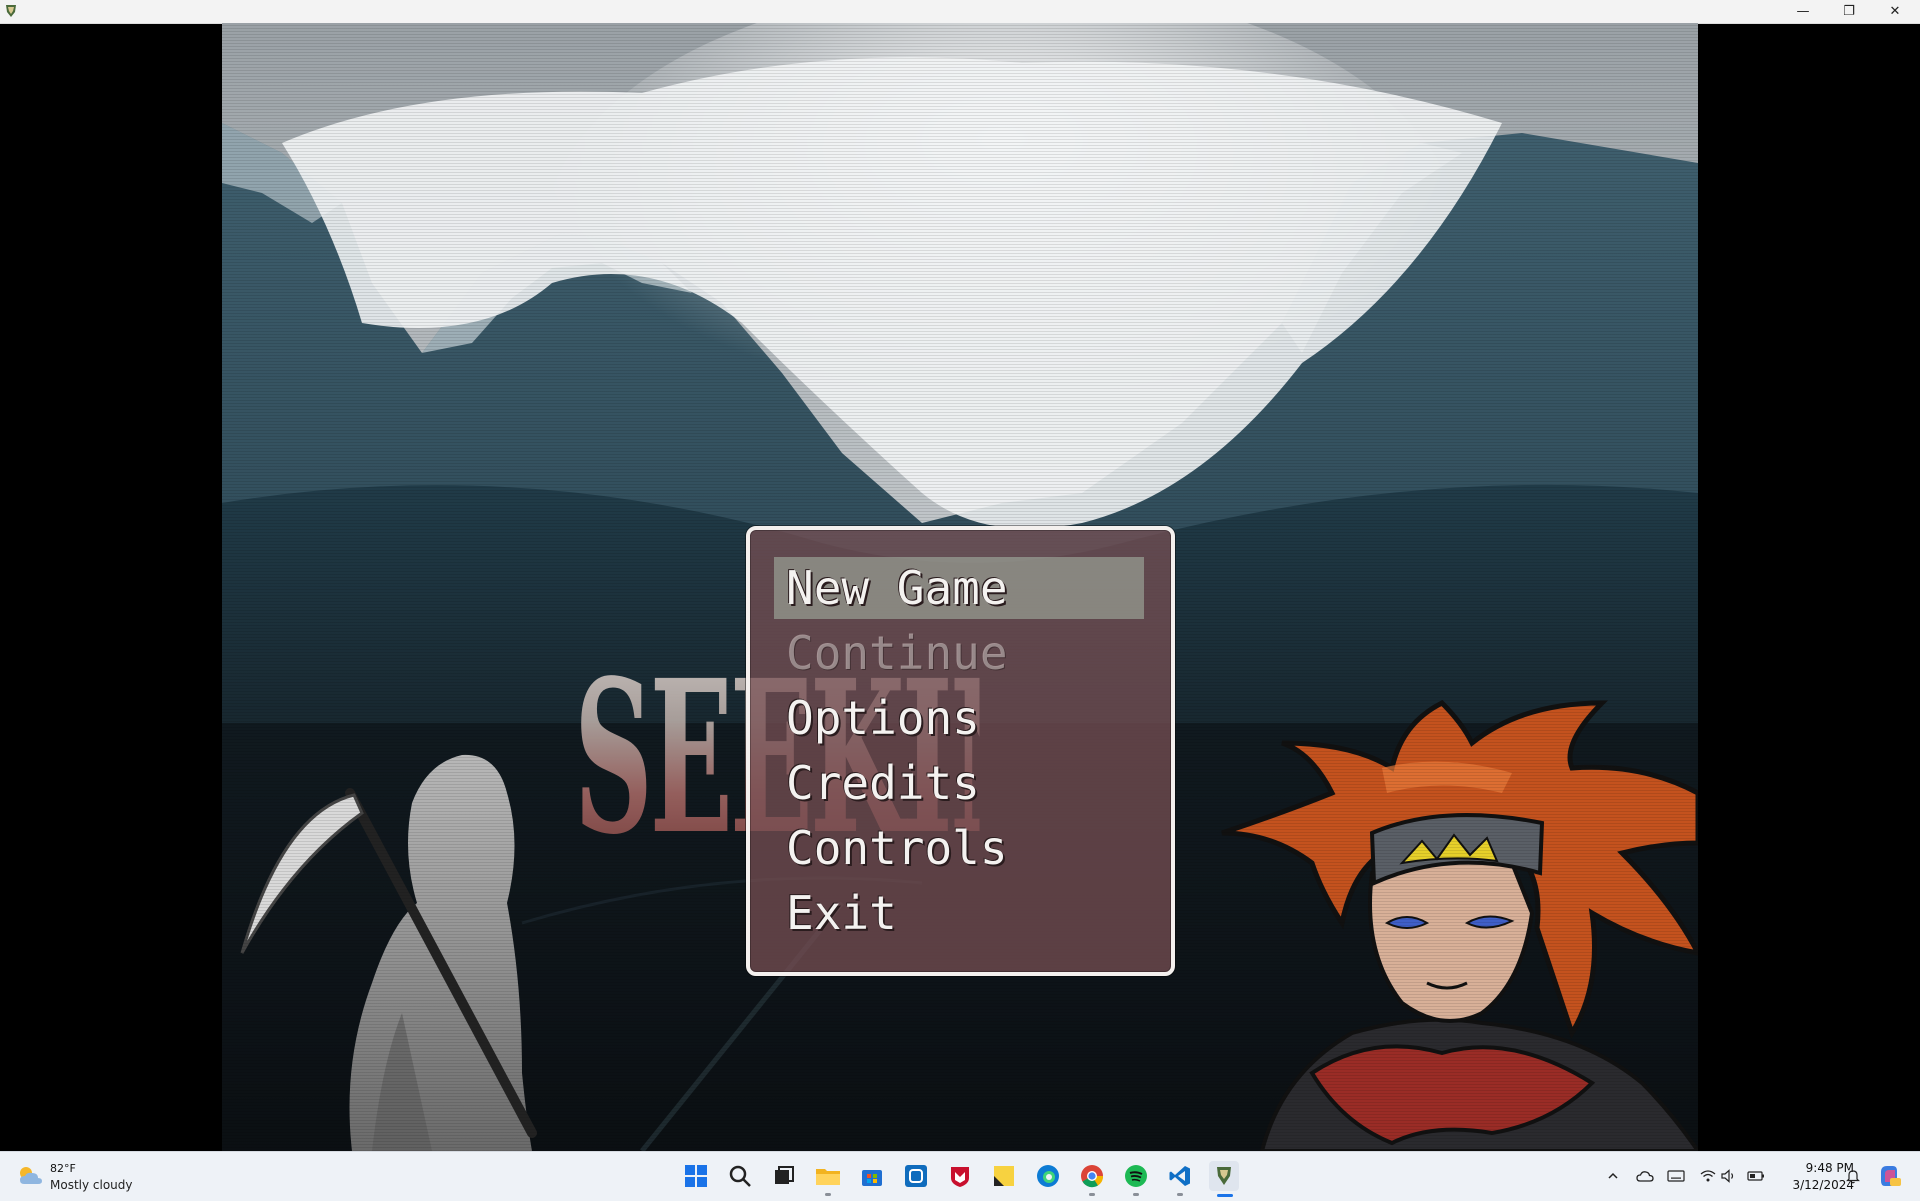 The width and height of the screenshot is (1920, 1201). Describe the element at coordinates (1613, 1176) in the screenshot. I see `chevron-up-icon` at that location.